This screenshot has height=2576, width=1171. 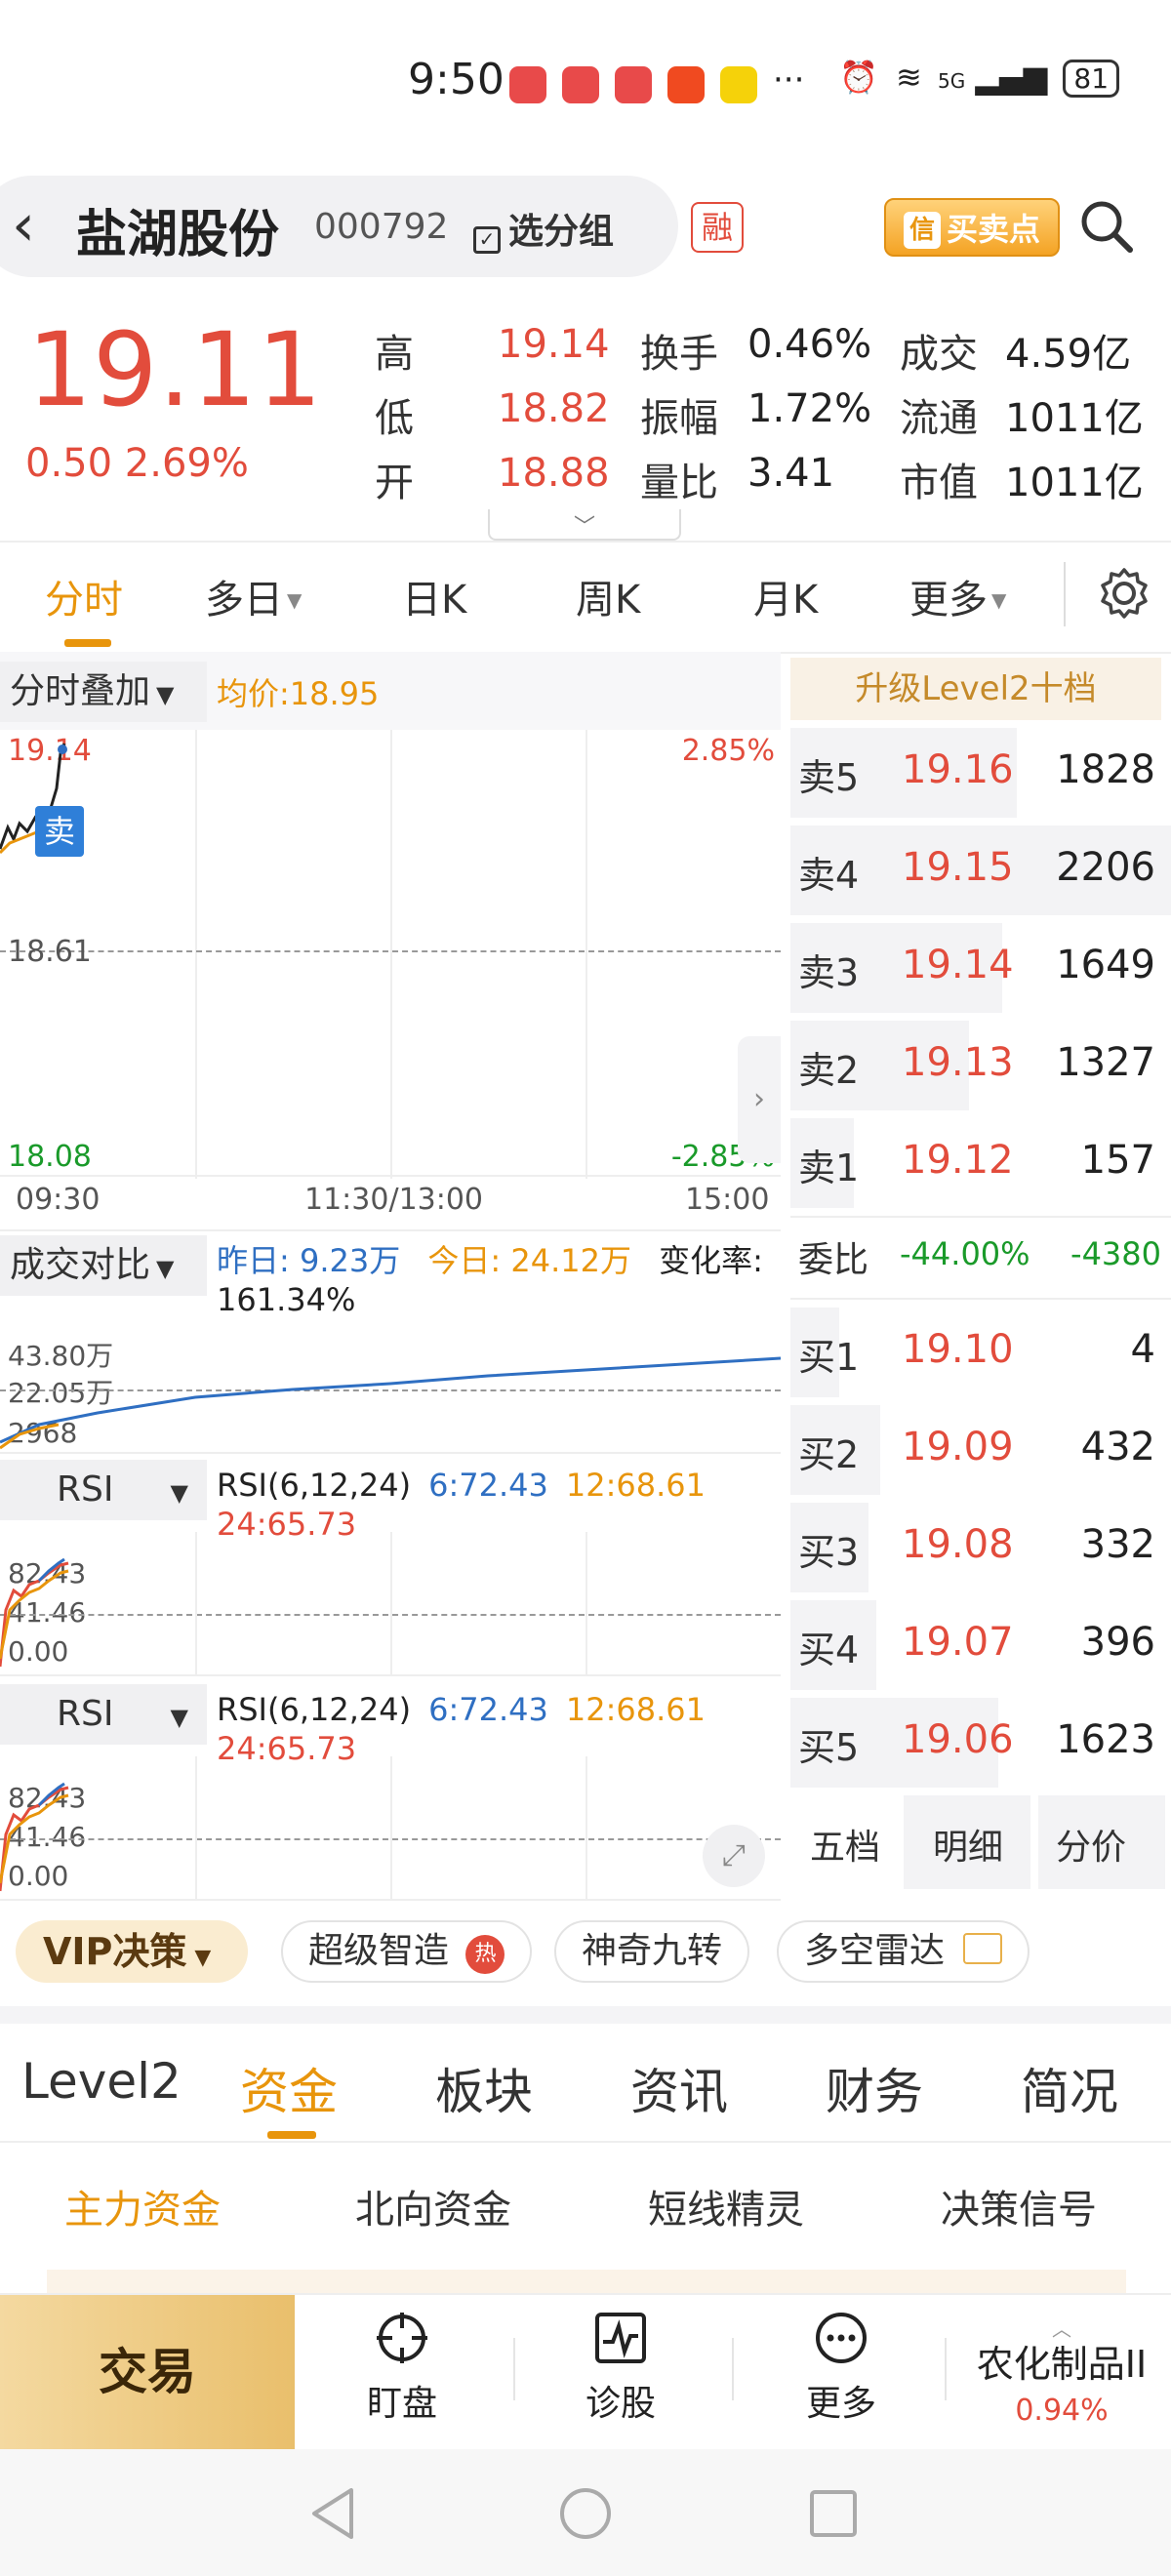 I want to click on quote-stat-value: 3.41, so click(x=791, y=473).